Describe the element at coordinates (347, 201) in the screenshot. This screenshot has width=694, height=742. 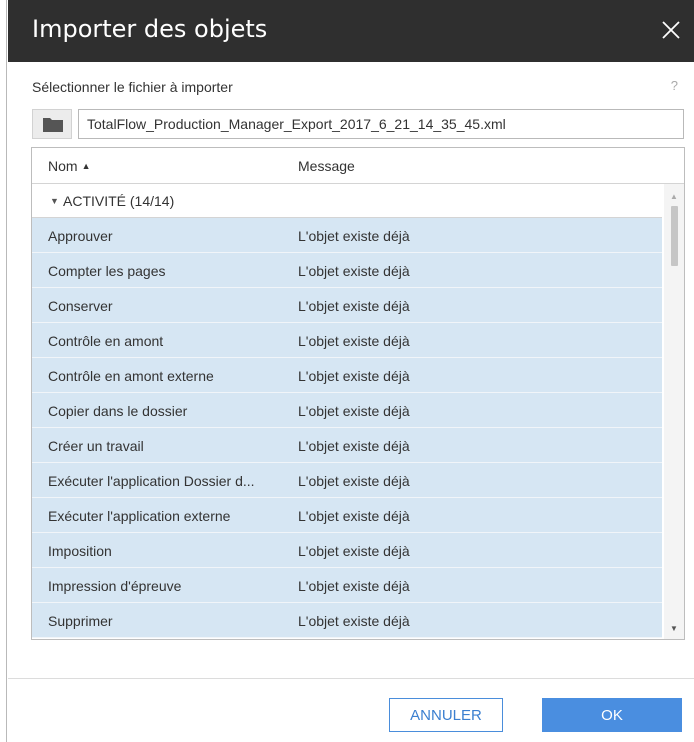
I see `group-row-activite: ▼ ACTIVITÉ (14/14)` at that location.